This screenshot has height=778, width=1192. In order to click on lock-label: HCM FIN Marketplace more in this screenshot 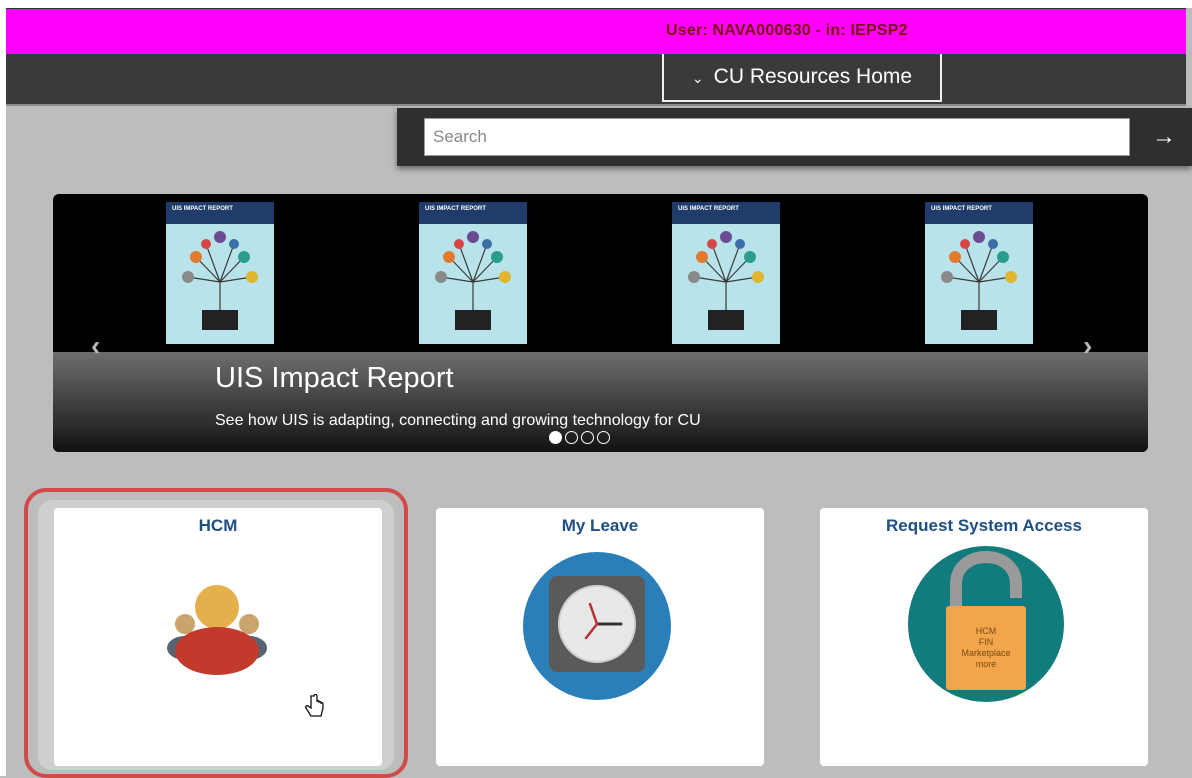, I will do `click(986, 647)`.